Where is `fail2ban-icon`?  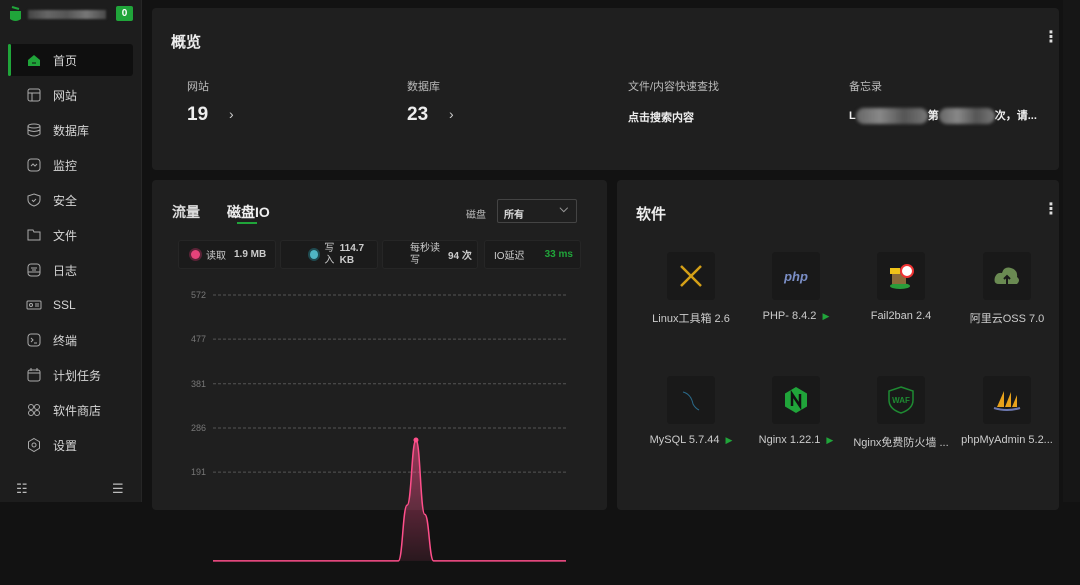 fail2ban-icon is located at coordinates (902, 276).